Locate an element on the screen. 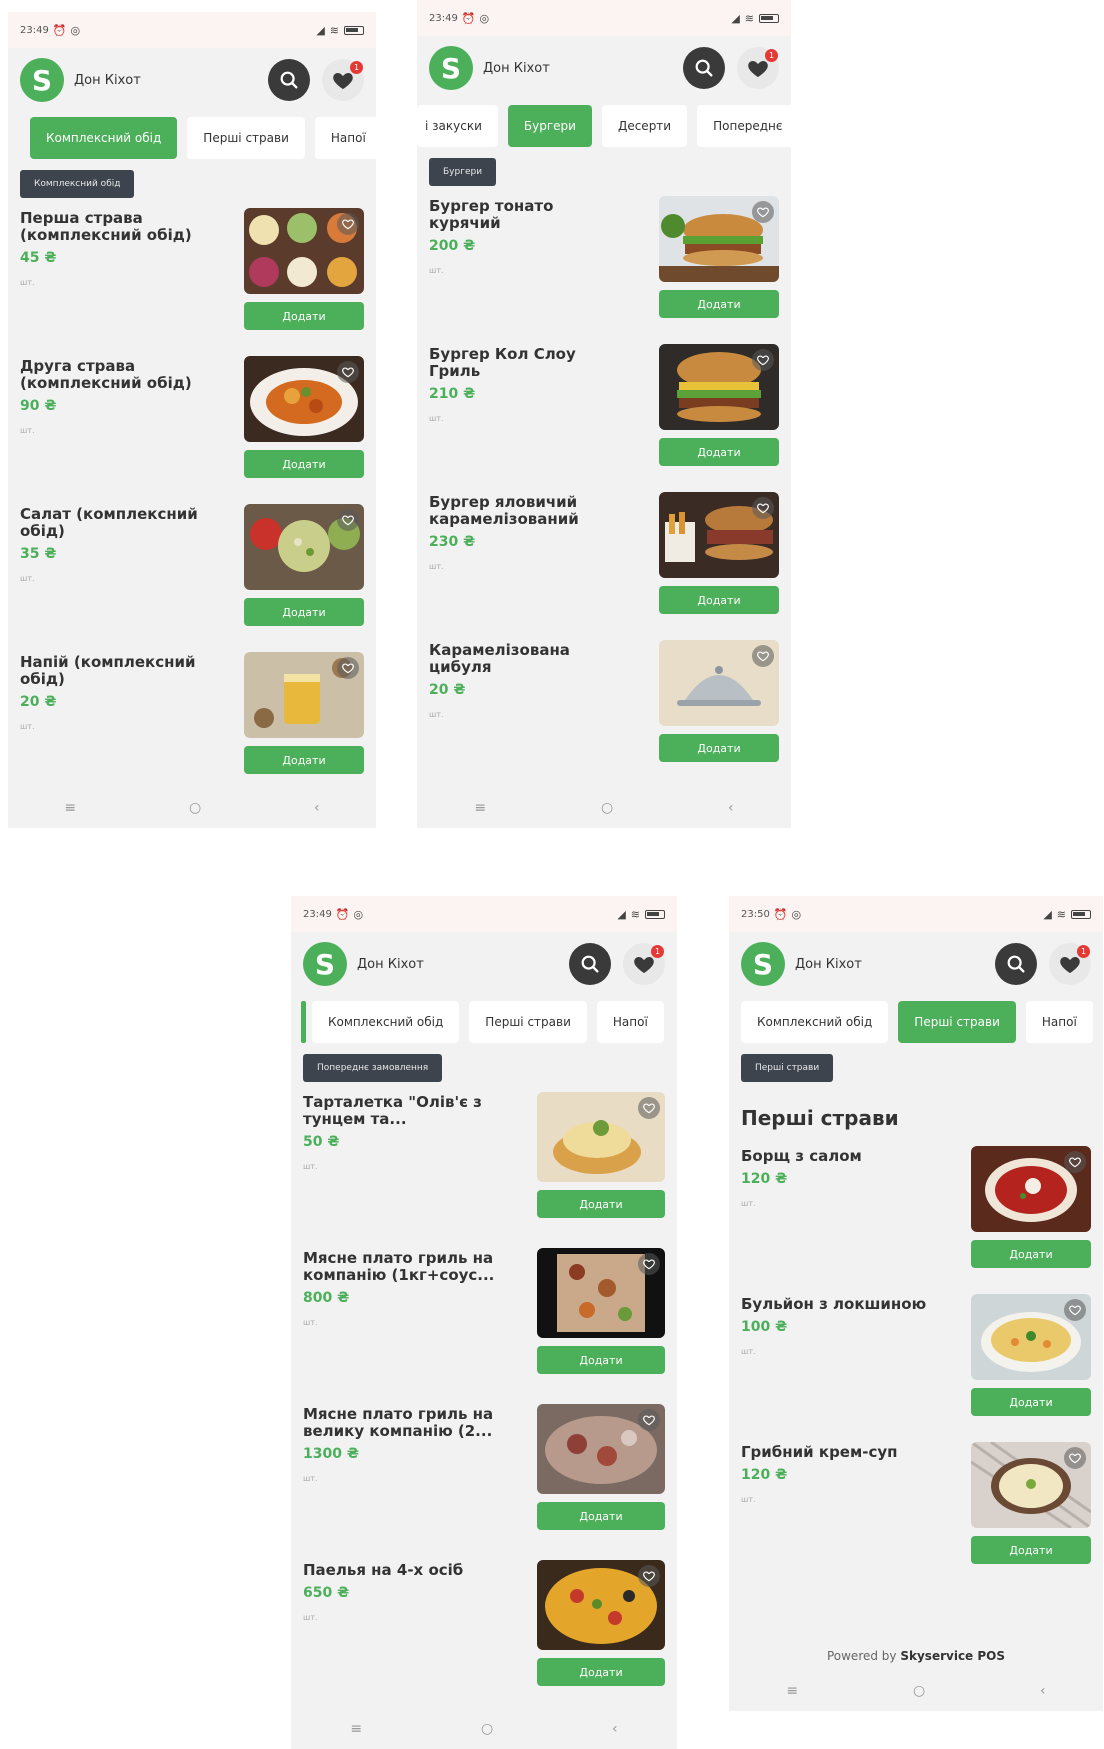  item-price: 210 ₴ is located at coordinates (452, 394).